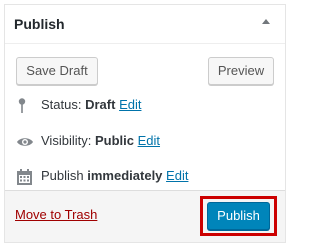 The image size is (320, 248). What do you see at coordinates (57, 71) in the screenshot?
I see `save-draft-button: Save Draft` at bounding box center [57, 71].